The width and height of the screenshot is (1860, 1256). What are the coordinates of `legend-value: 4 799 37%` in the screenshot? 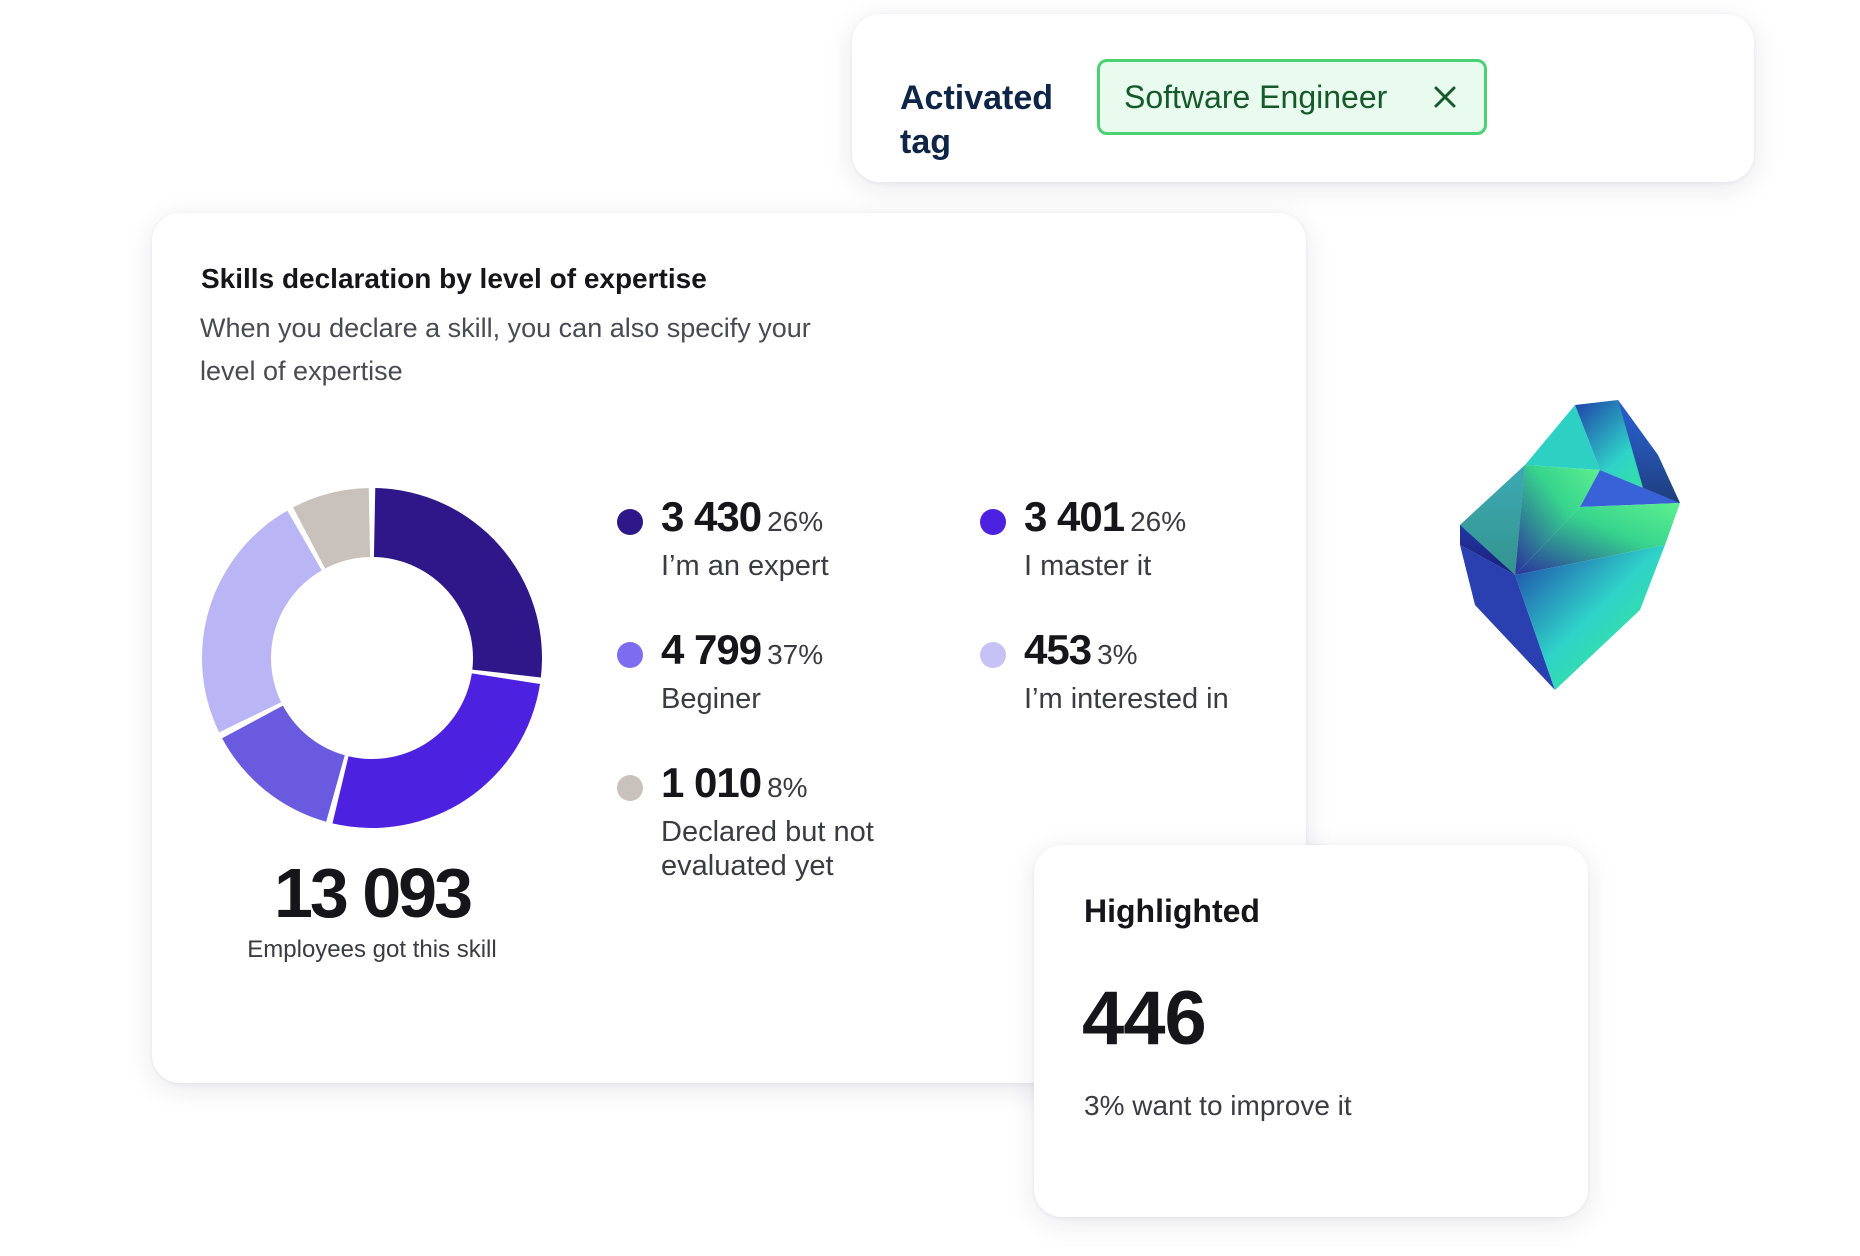 It's located at (742, 649).